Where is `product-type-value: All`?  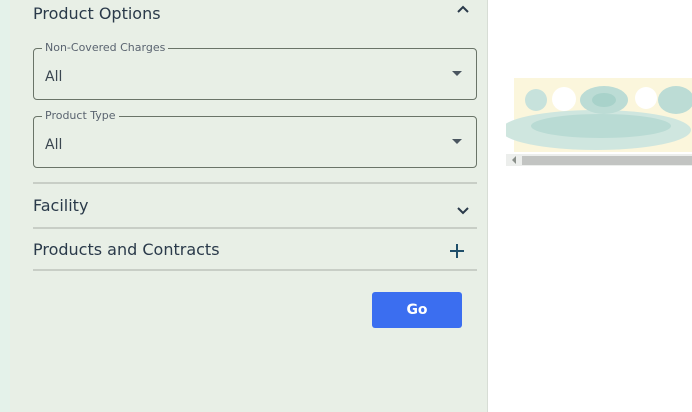 product-type-value: All is located at coordinates (54, 145).